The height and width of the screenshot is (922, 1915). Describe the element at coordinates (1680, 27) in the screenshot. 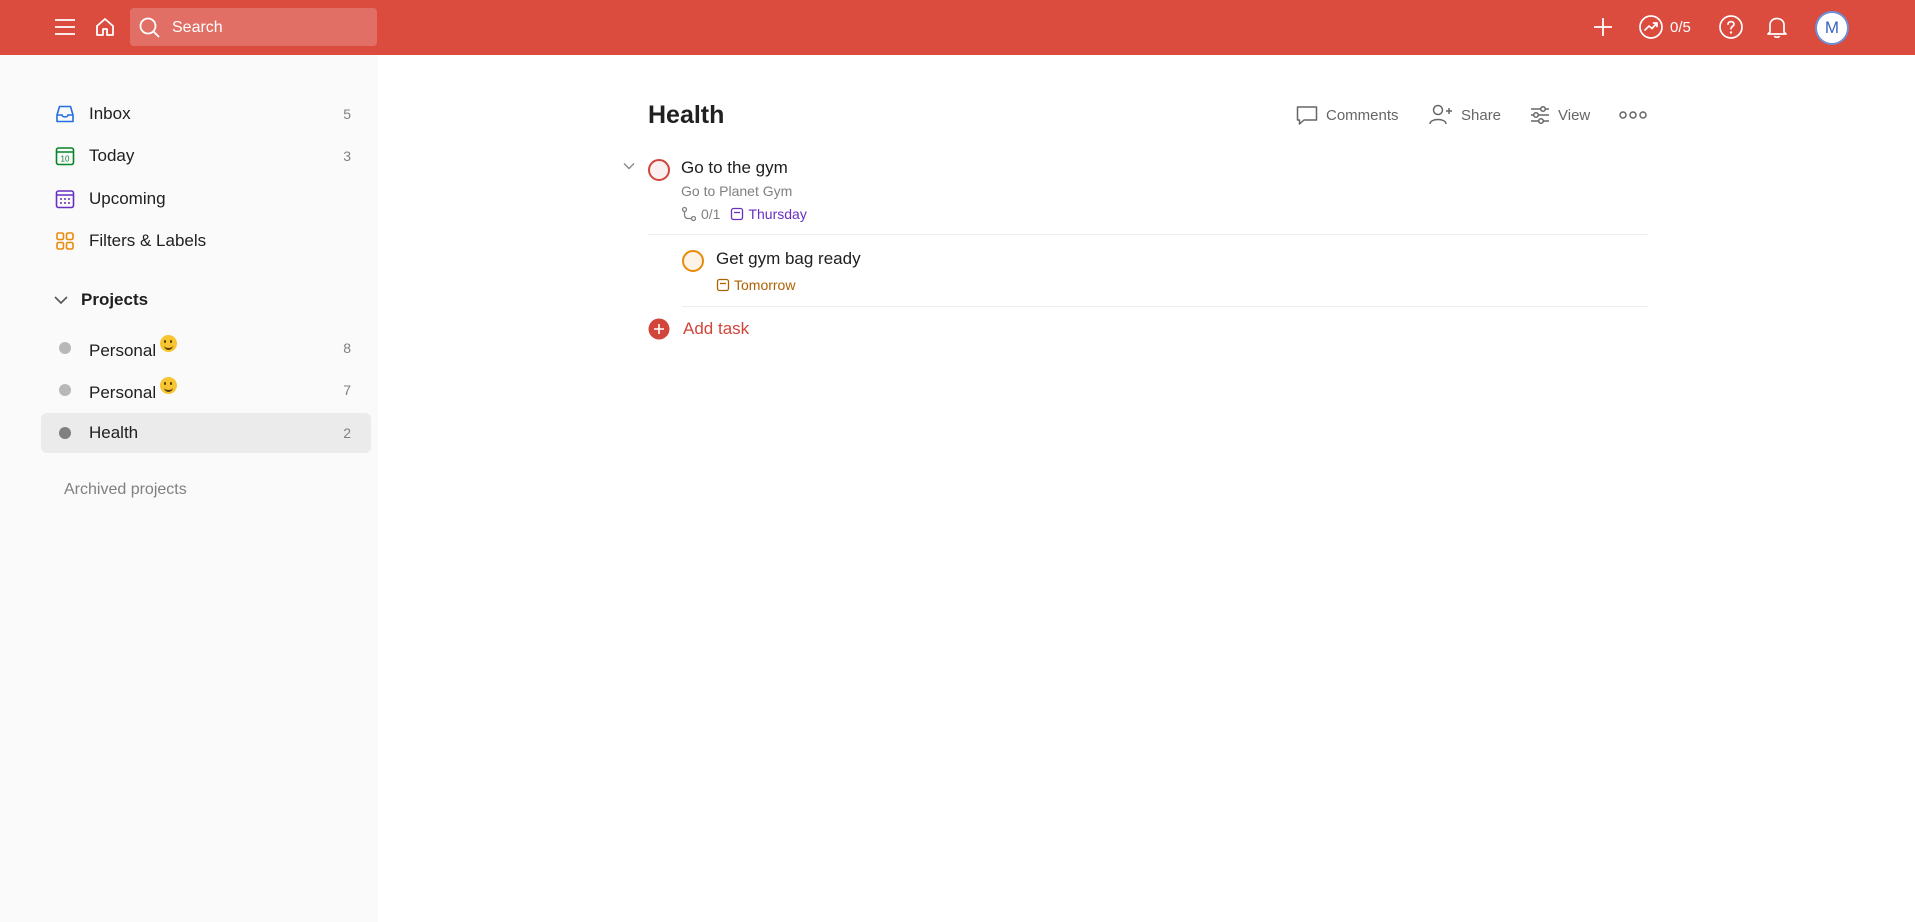

I see `productivity-count: 0/5` at that location.